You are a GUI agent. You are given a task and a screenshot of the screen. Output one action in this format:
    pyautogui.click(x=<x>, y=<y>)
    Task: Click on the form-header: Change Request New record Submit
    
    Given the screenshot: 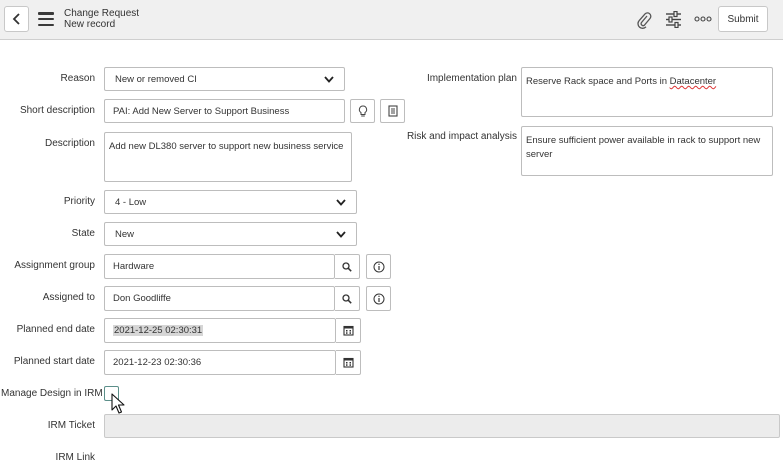 What is the action you would take?
    pyautogui.click(x=391, y=20)
    